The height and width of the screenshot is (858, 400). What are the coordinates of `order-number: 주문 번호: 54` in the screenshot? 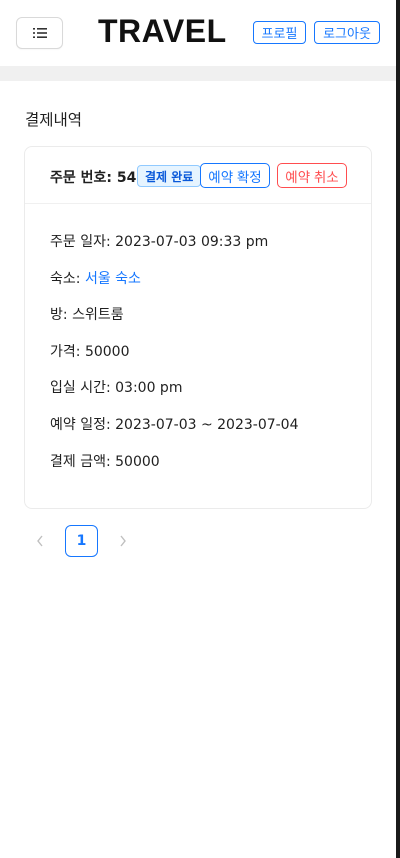 It's located at (93, 178).